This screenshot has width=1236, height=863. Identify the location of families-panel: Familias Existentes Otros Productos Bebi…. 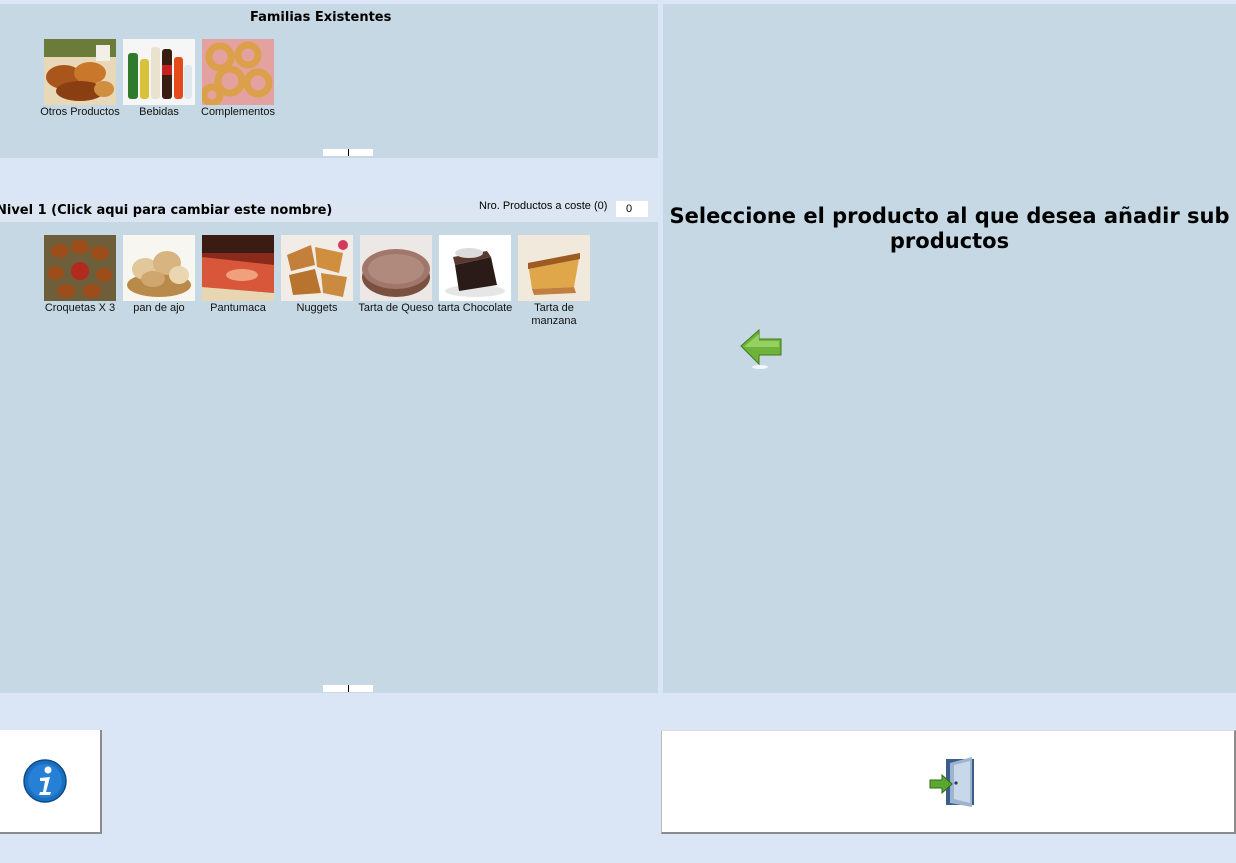
(329, 81).